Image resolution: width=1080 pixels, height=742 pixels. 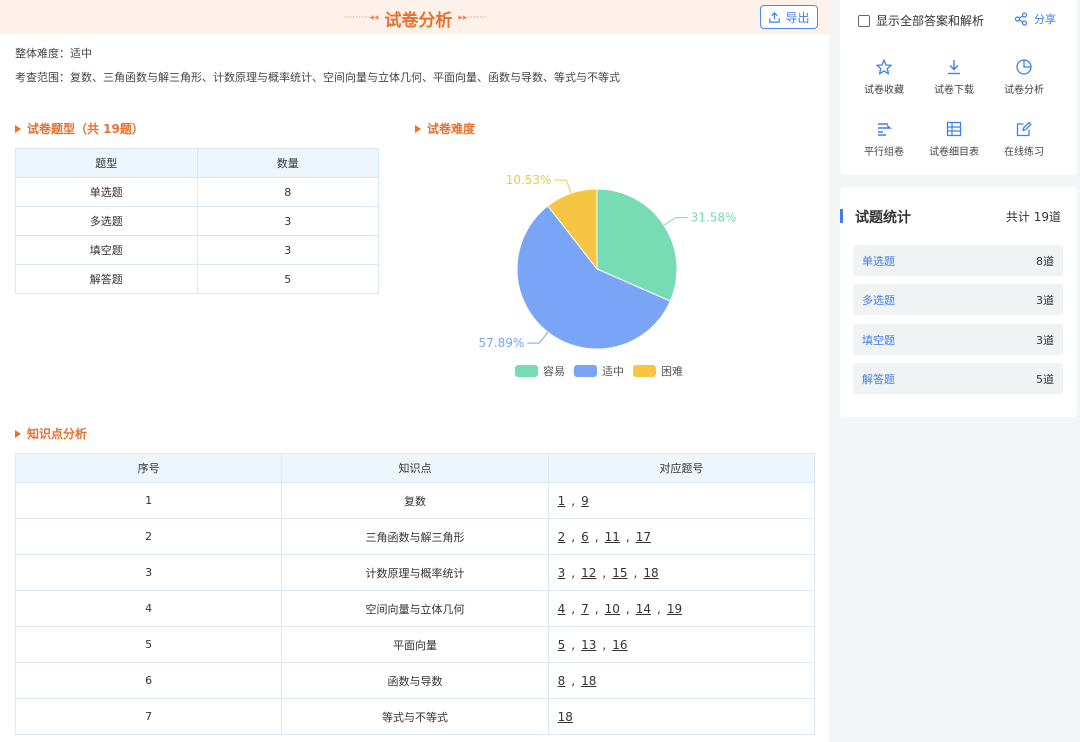 What do you see at coordinates (585, 537) in the screenshot?
I see `question-link: 6` at bounding box center [585, 537].